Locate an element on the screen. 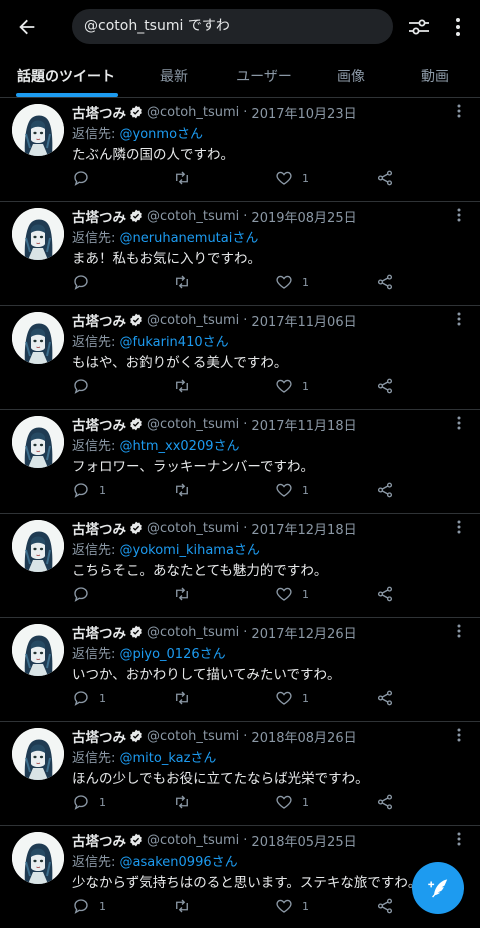 The width and height of the screenshot is (480, 928). more-vertical-icon is located at coordinates (459, 735).